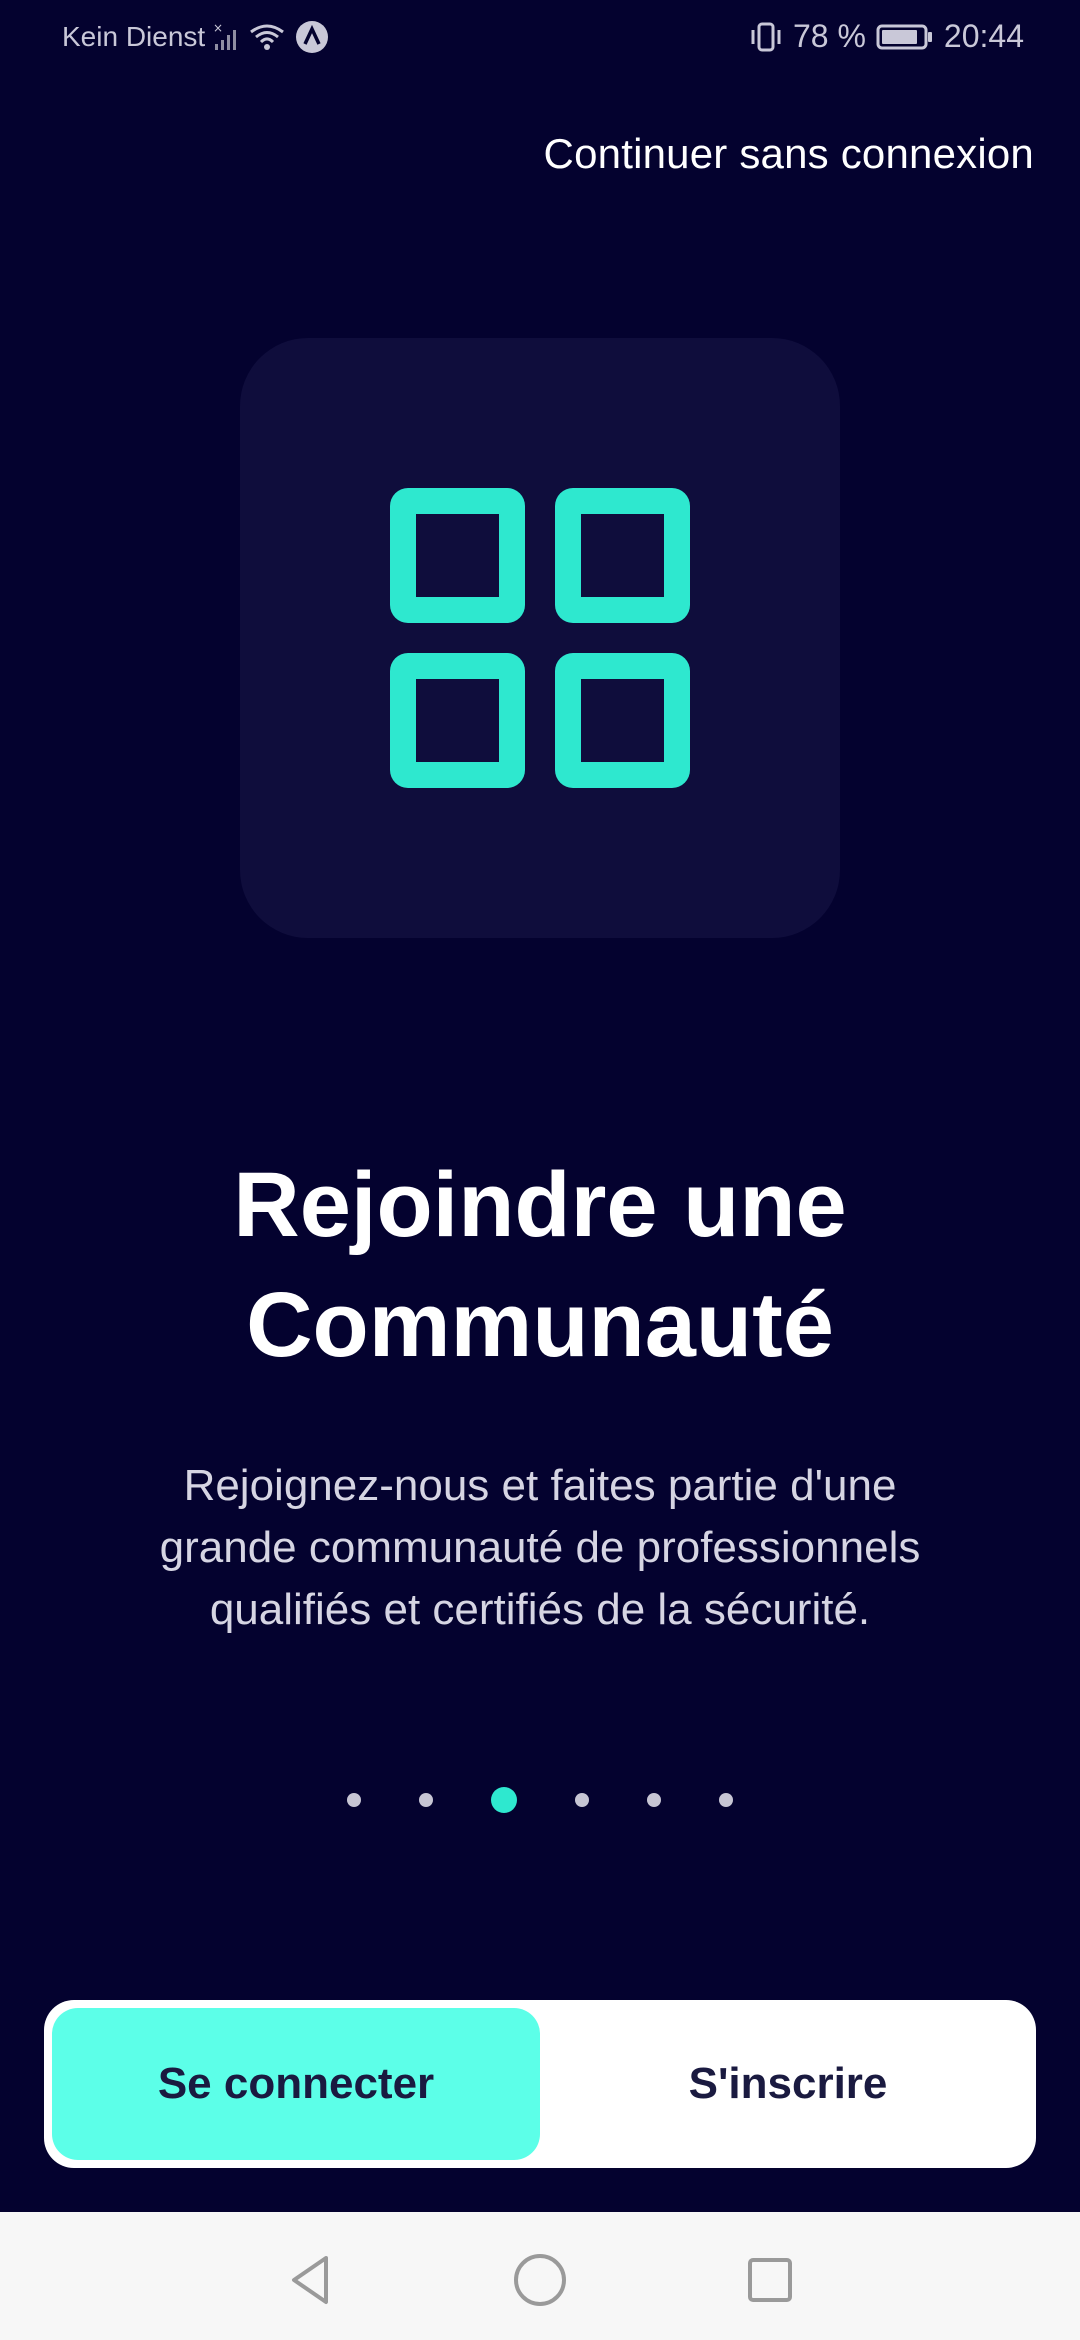  What do you see at coordinates (540, 1800) in the screenshot?
I see `pager-dots` at bounding box center [540, 1800].